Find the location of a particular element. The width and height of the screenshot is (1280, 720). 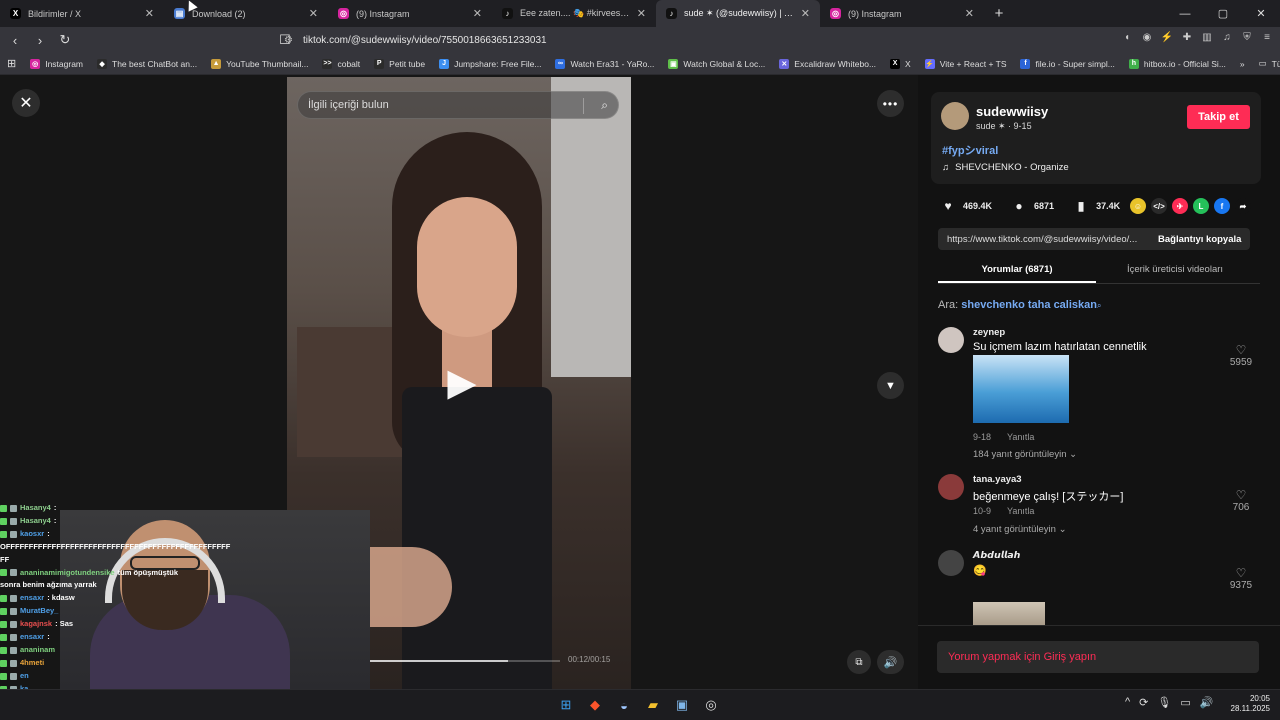

commenter-name: 𝘼𝙗𝙙𝙪𝙡𝙡𝙖𝙝 is located at coordinates (996, 555).